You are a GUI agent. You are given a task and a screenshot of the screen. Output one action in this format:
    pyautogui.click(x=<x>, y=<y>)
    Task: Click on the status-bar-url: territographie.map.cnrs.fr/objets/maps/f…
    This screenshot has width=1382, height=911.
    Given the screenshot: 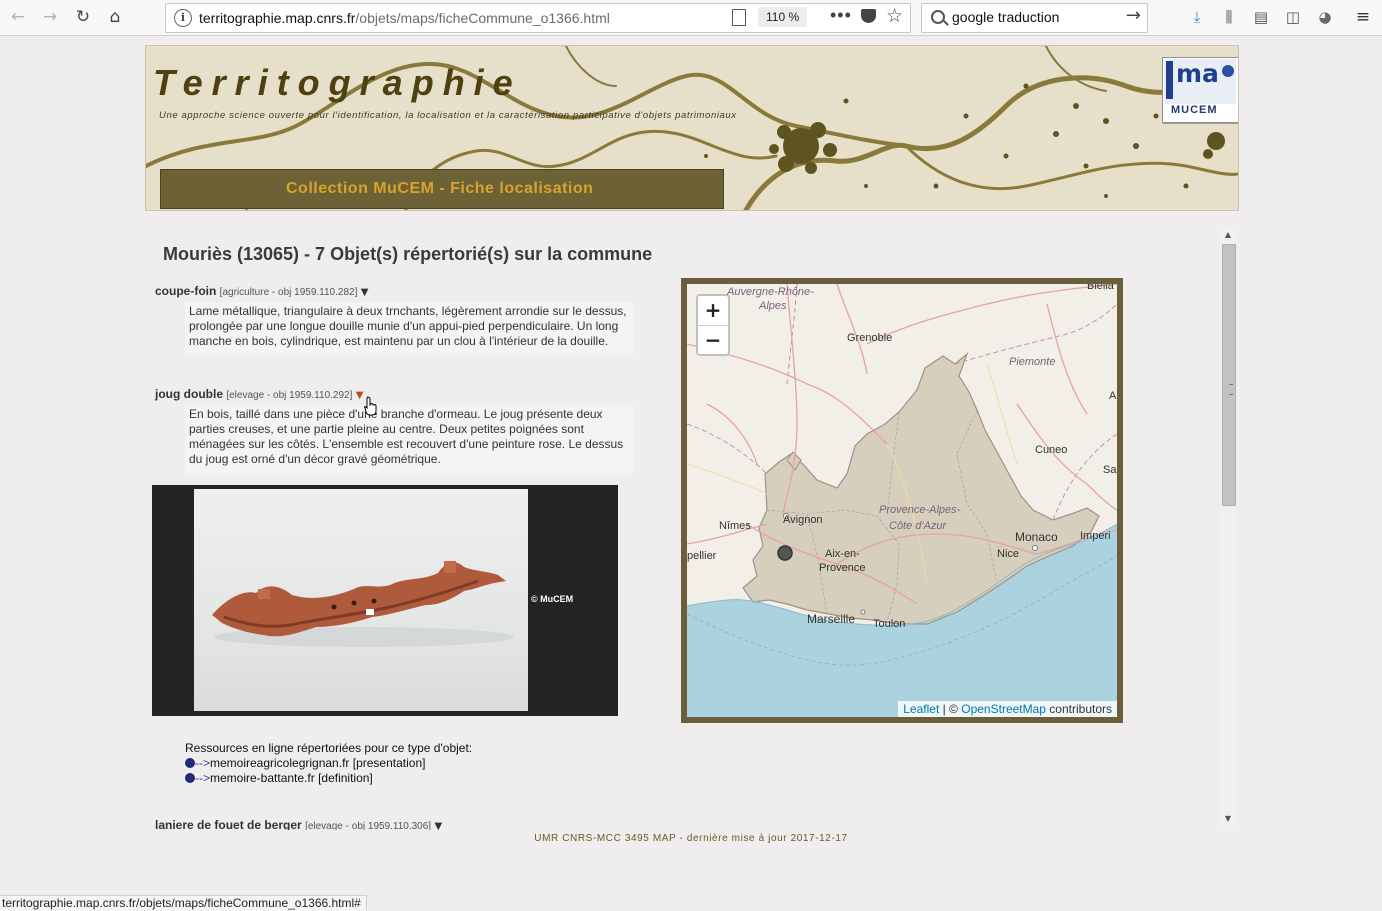 What is the action you would take?
    pyautogui.click(x=183, y=903)
    